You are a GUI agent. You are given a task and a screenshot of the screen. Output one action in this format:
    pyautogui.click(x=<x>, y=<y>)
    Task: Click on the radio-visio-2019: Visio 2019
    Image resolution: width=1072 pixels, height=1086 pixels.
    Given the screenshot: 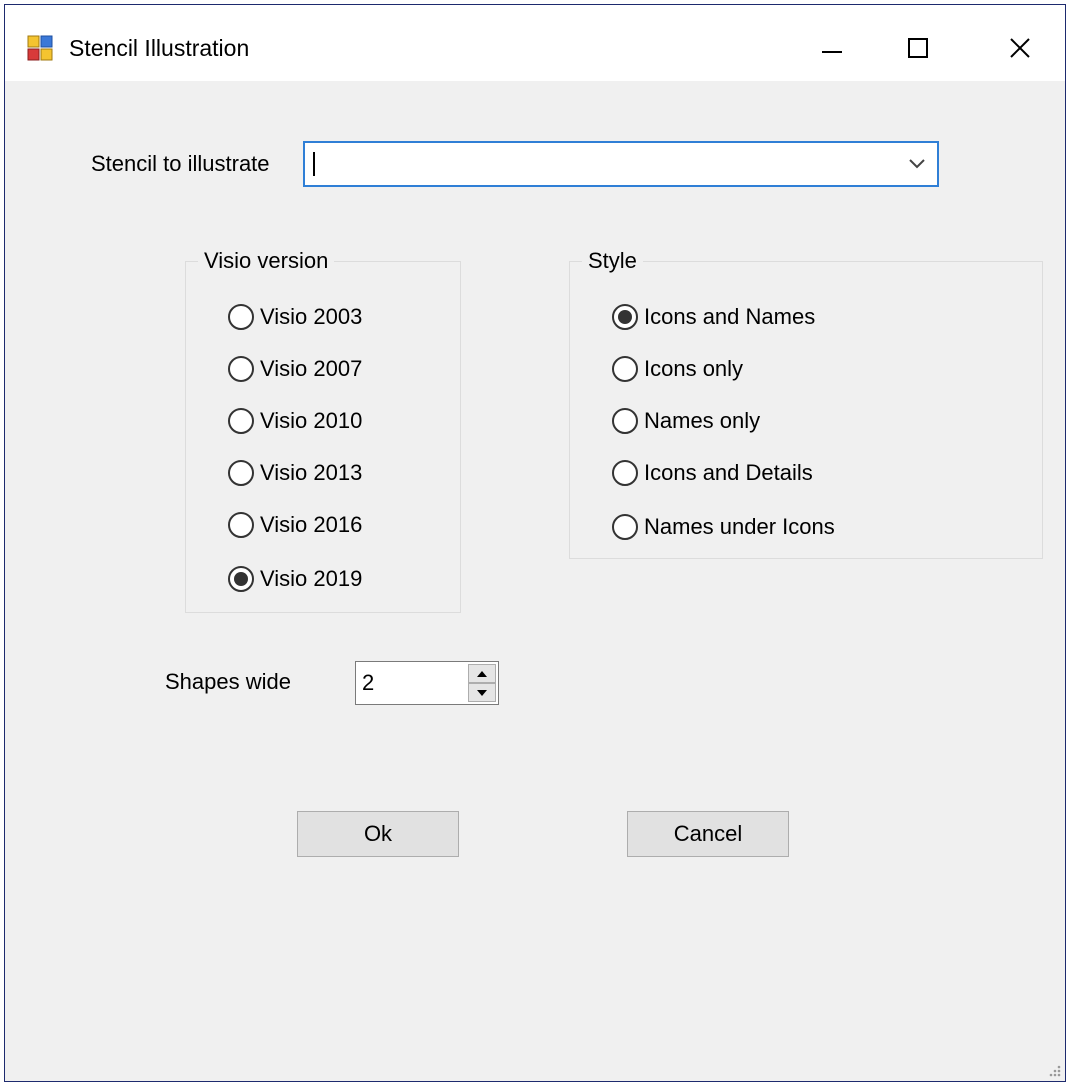 What is the action you would take?
    pyautogui.click(x=295, y=579)
    